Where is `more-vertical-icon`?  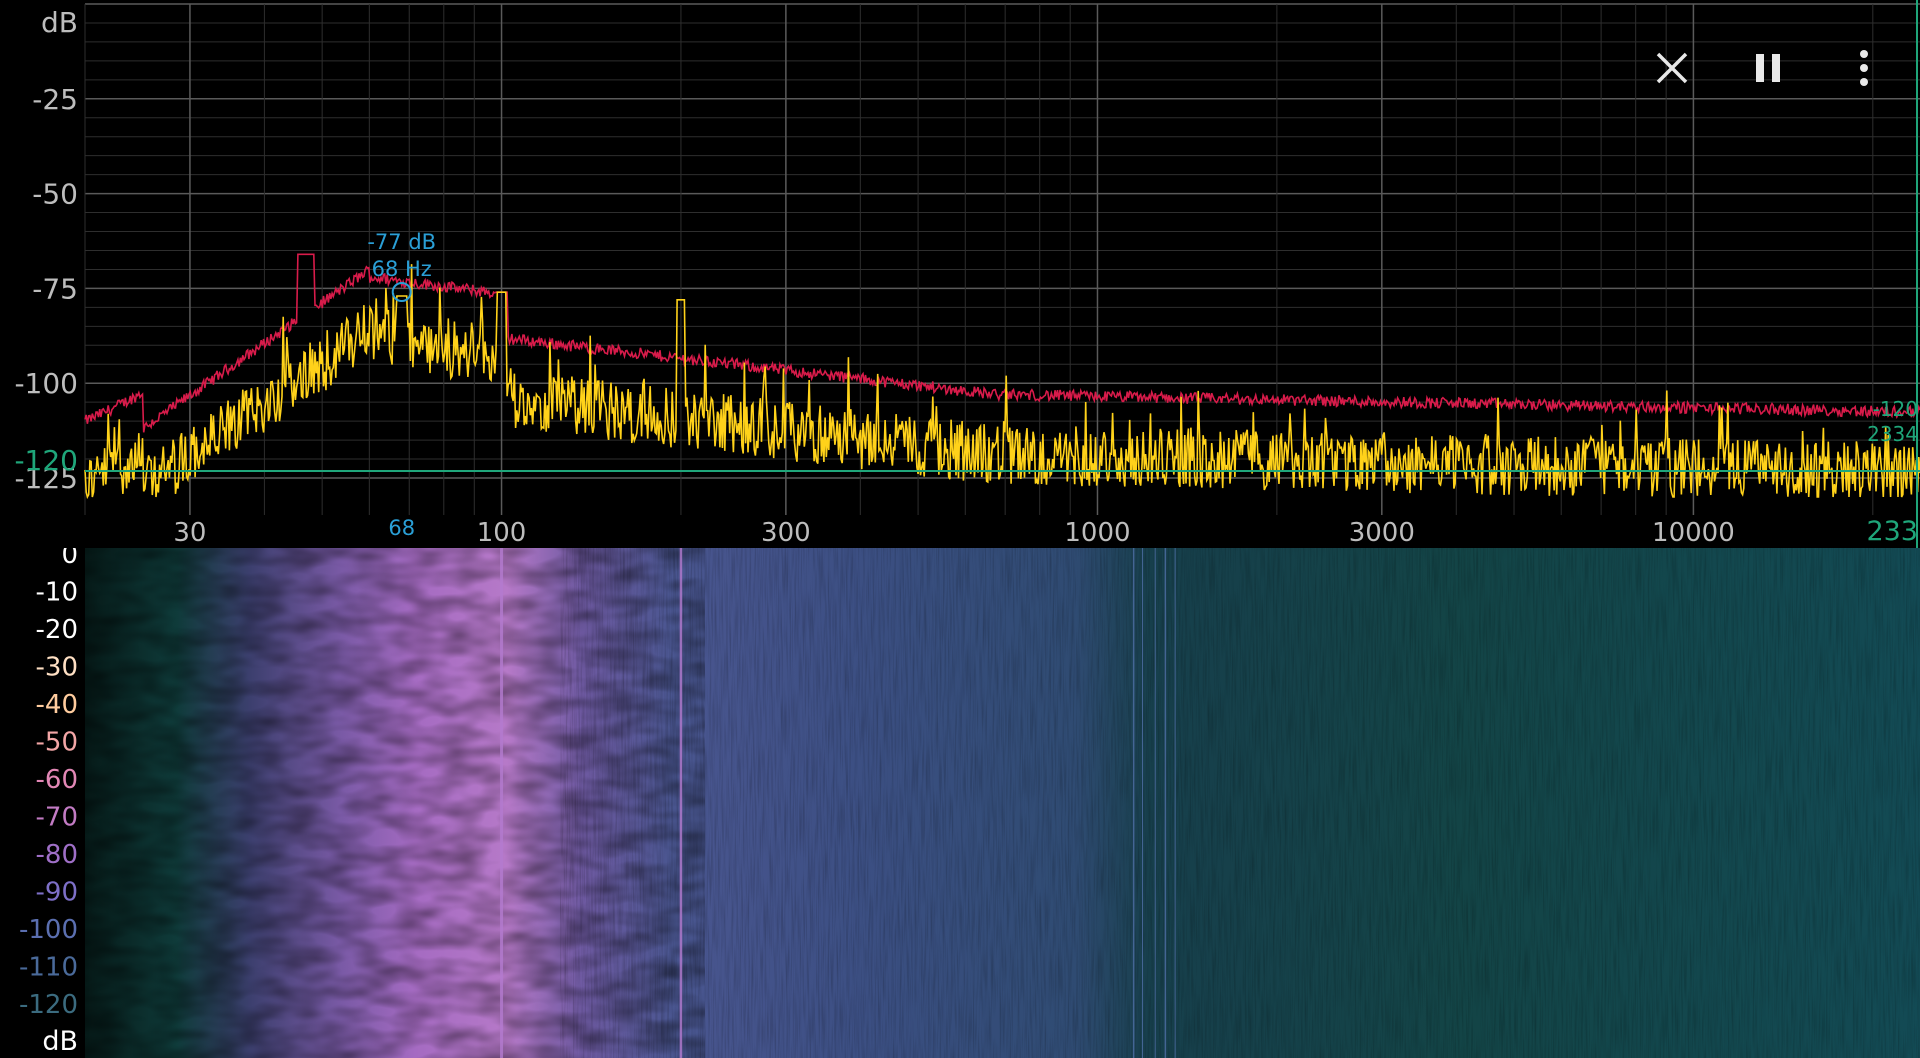
more-vertical-icon is located at coordinates (1864, 68).